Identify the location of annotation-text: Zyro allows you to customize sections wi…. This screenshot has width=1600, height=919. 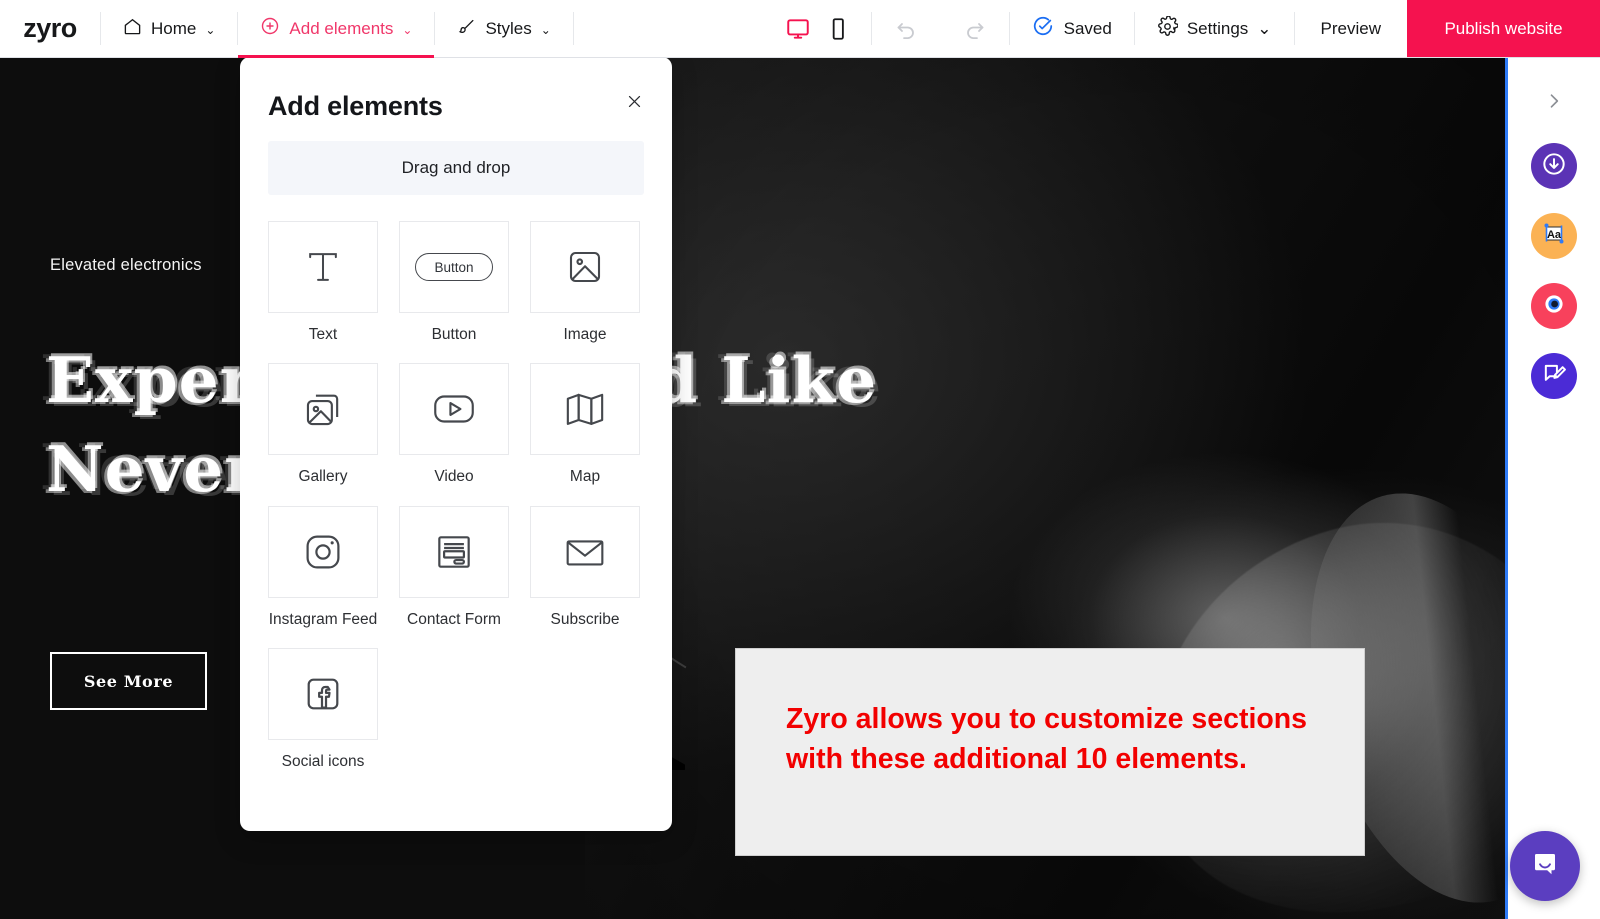
(1047, 739).